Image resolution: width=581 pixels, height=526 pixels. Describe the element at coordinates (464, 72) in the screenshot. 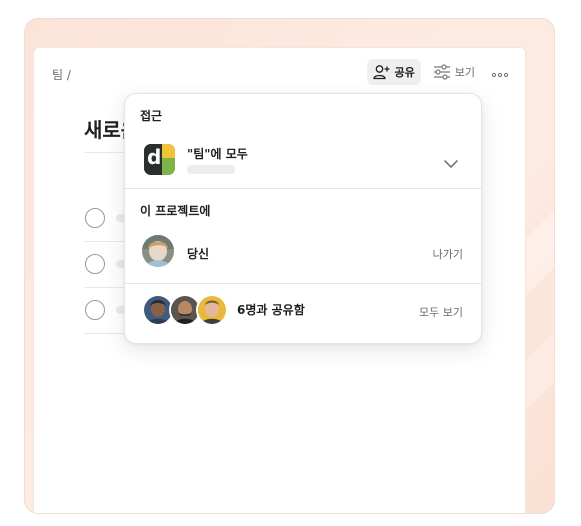

I see `view-button-label: 보기` at that location.